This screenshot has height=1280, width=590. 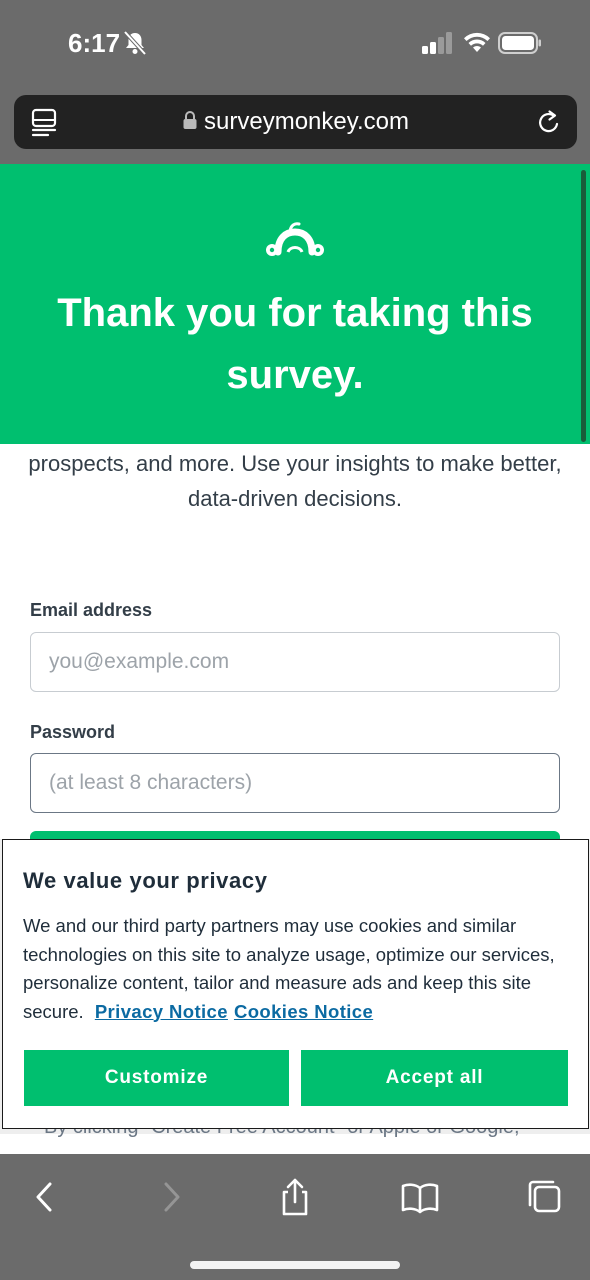 What do you see at coordinates (295, 1265) in the screenshot?
I see `home-indicator` at bounding box center [295, 1265].